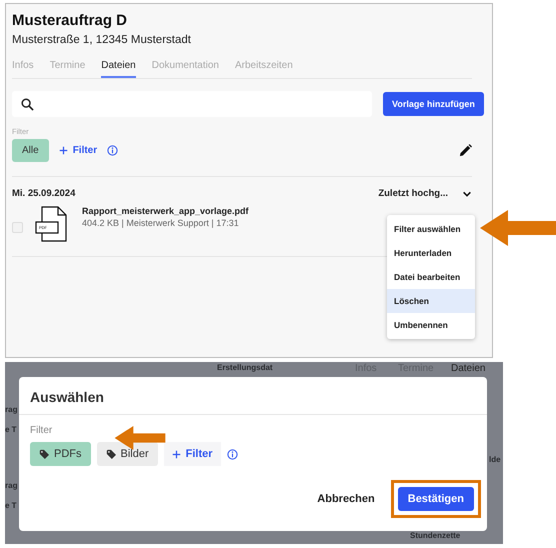  Describe the element at coordinates (42, 430) in the screenshot. I see `filter-label: Filter` at that location.